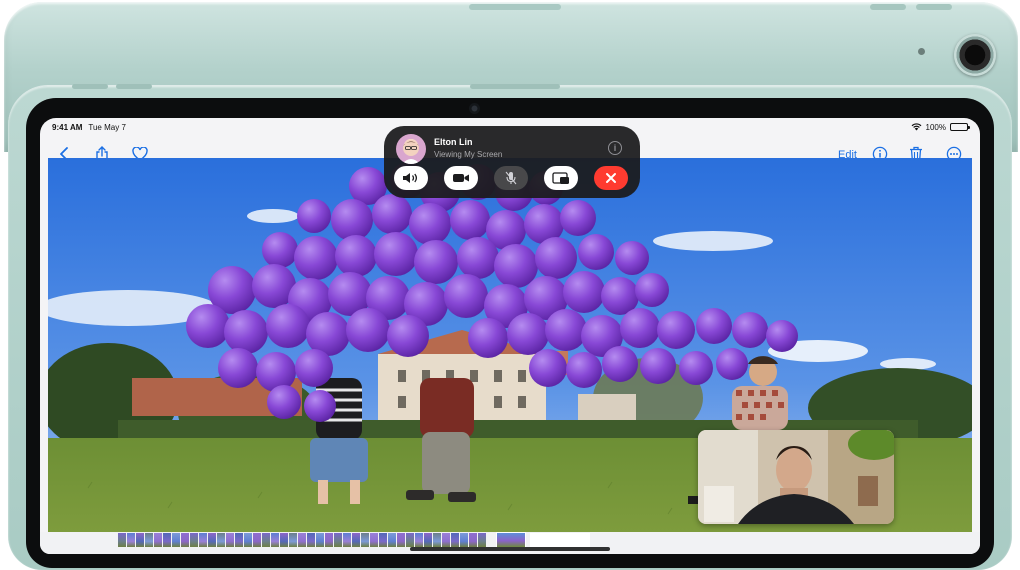  What do you see at coordinates (934, 7) in the screenshot?
I see `device-back-volume-down` at bounding box center [934, 7].